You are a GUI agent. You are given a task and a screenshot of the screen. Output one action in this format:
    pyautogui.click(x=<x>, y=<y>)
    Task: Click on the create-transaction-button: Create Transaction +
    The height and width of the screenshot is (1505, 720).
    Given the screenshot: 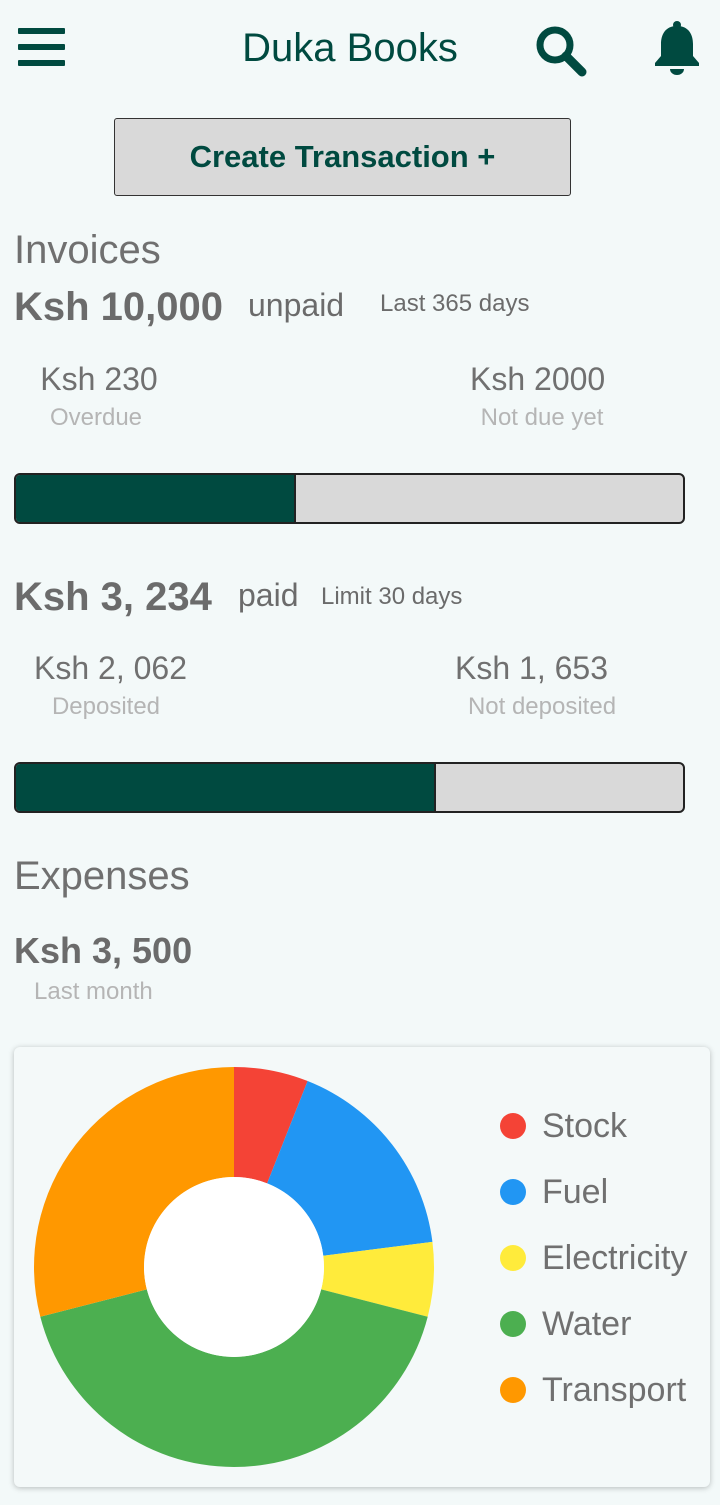 What is the action you would take?
    pyautogui.click(x=342, y=157)
    